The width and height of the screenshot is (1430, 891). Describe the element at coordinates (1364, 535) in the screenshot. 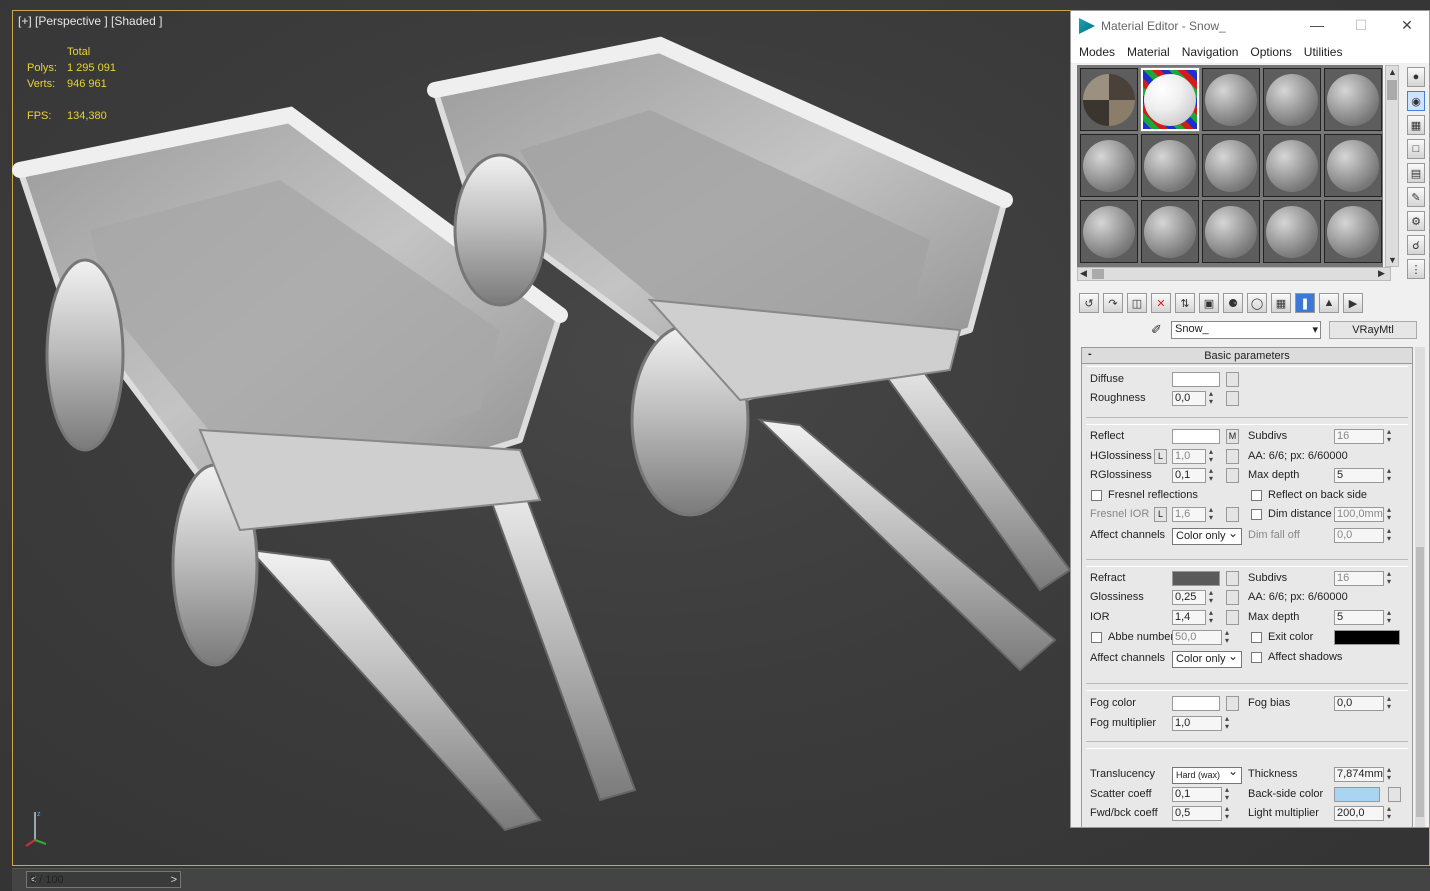

I see `dim-fall-off-spinner: 0,0` at that location.